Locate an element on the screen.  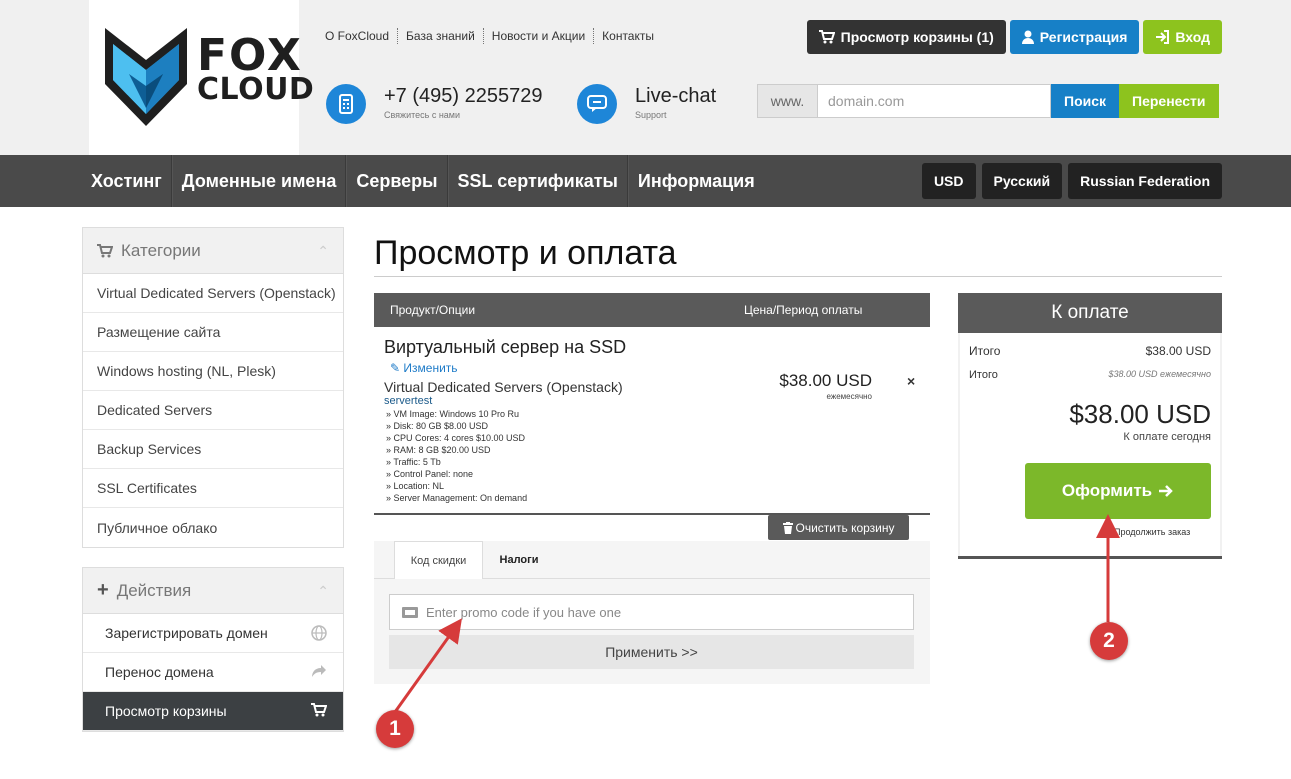
nav-information: Информация is located at coordinates (695, 181).